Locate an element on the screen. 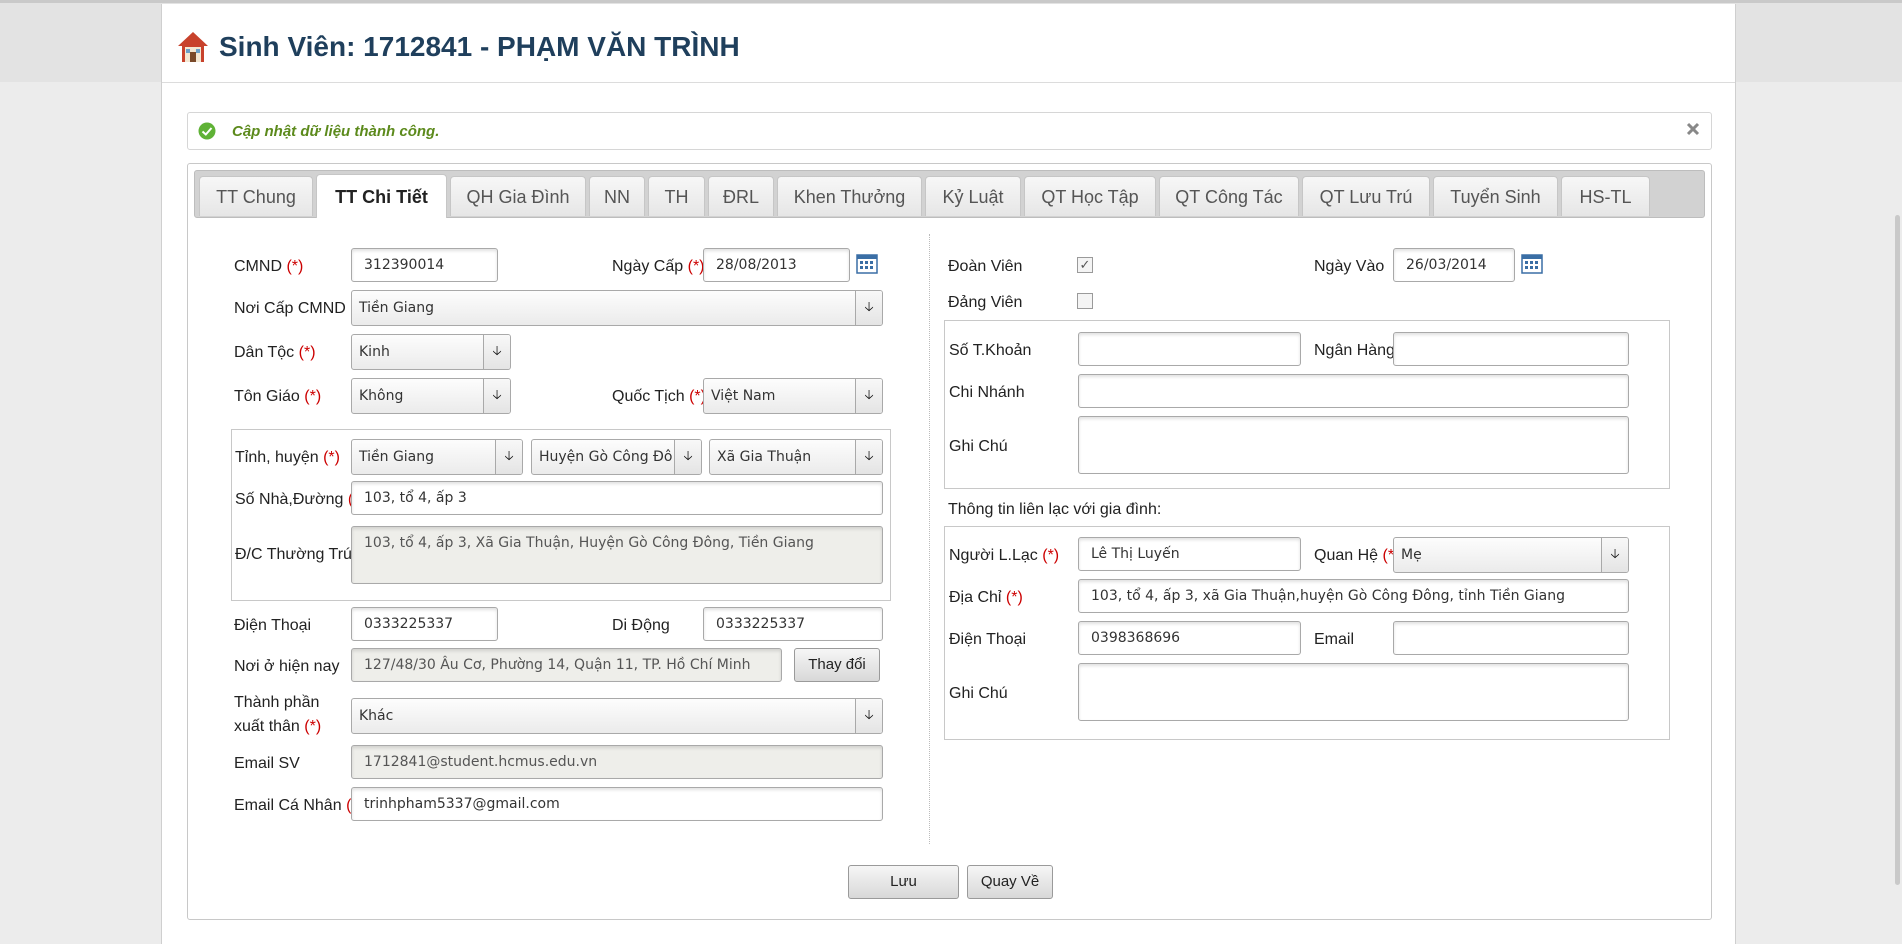  tab-tt-chung: TT Chung is located at coordinates (256, 196).